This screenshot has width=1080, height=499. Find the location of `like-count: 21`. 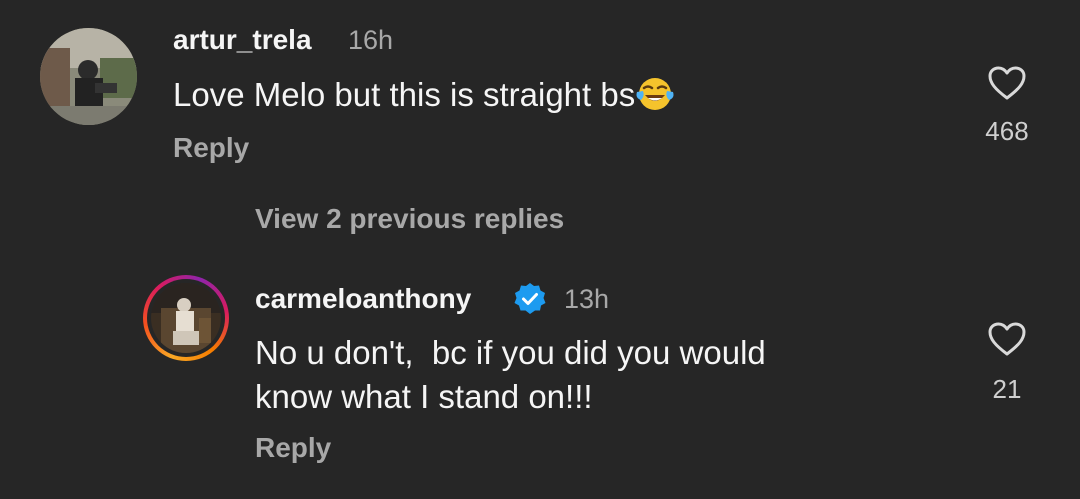

like-count: 21 is located at coordinates (1007, 389).